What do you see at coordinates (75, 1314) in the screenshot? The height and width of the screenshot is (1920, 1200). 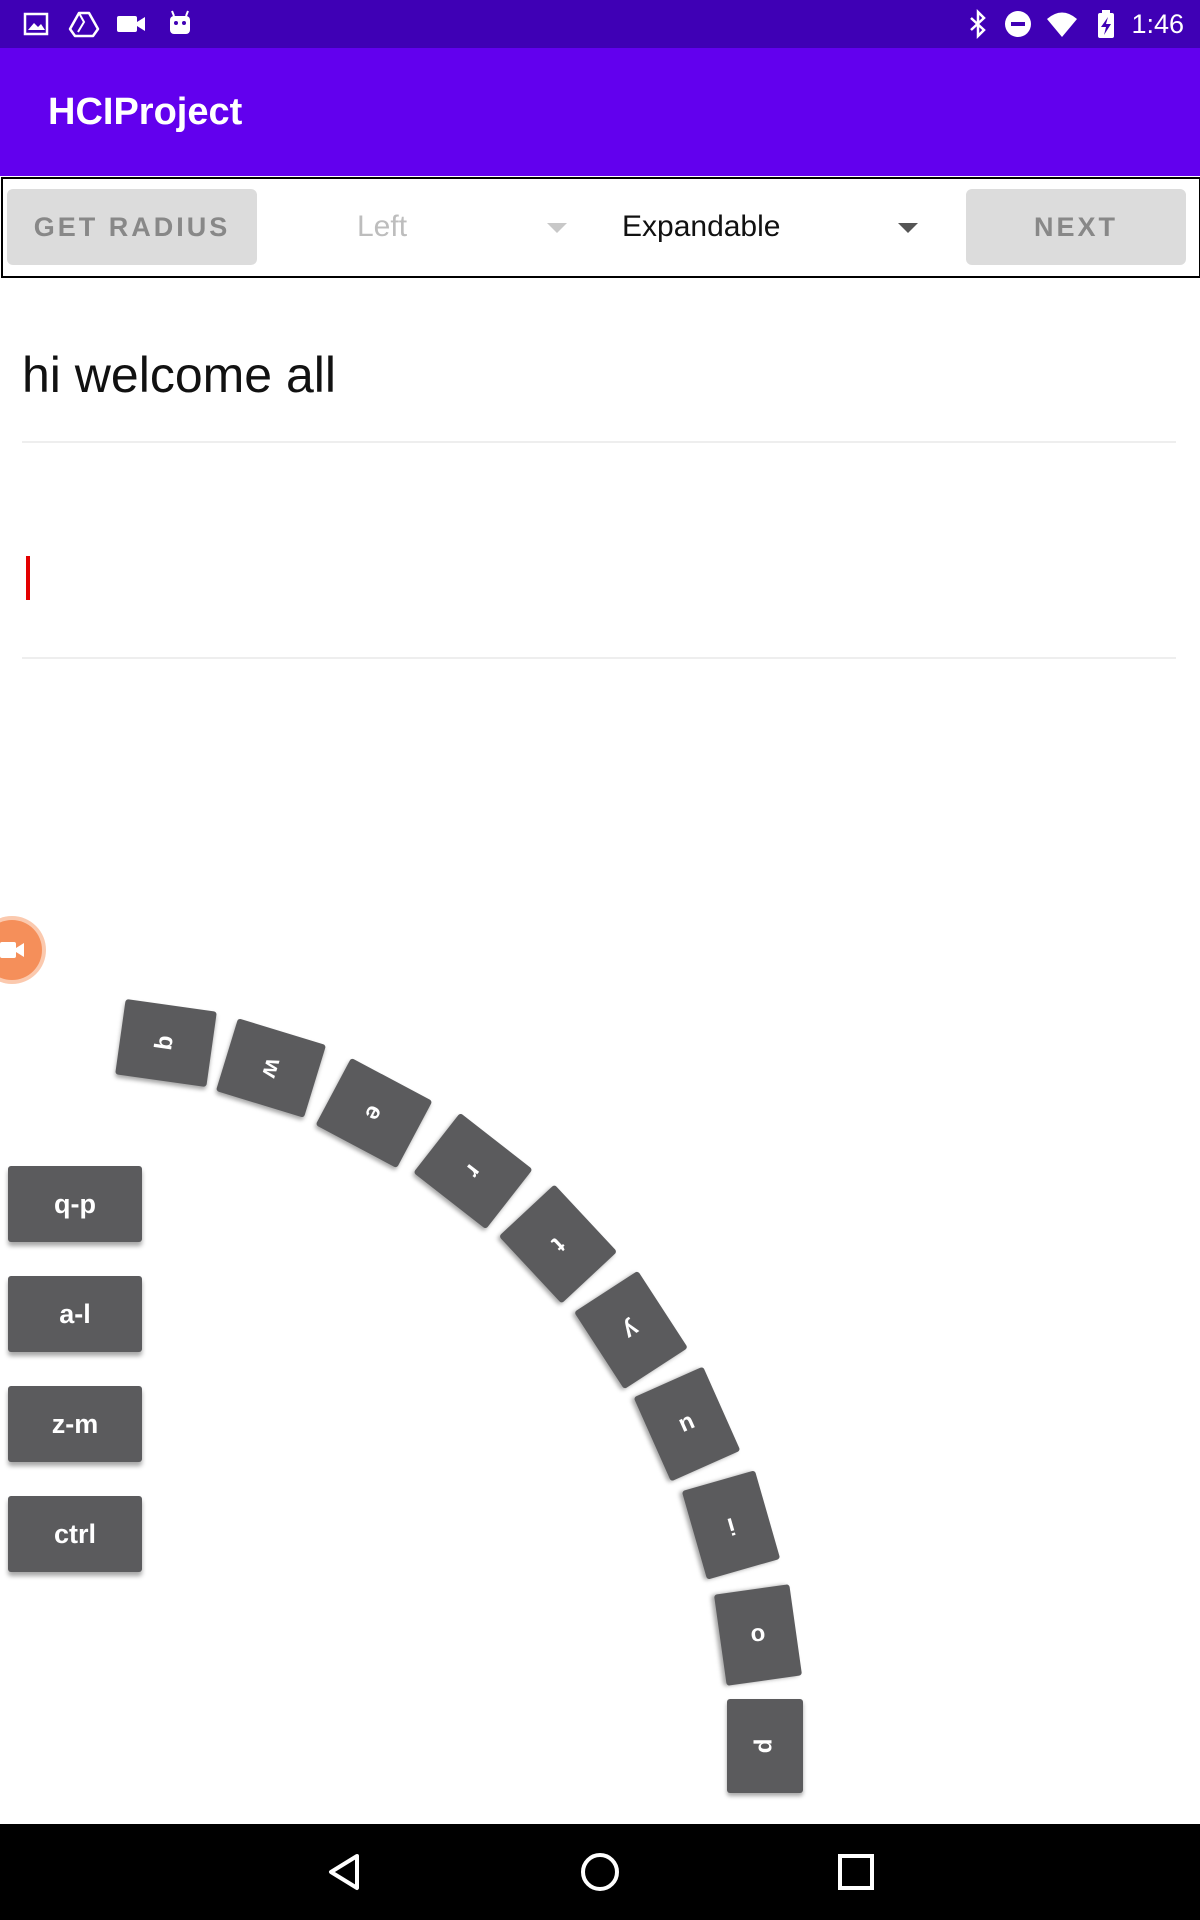 I see `key-row-a-l: a-l` at bounding box center [75, 1314].